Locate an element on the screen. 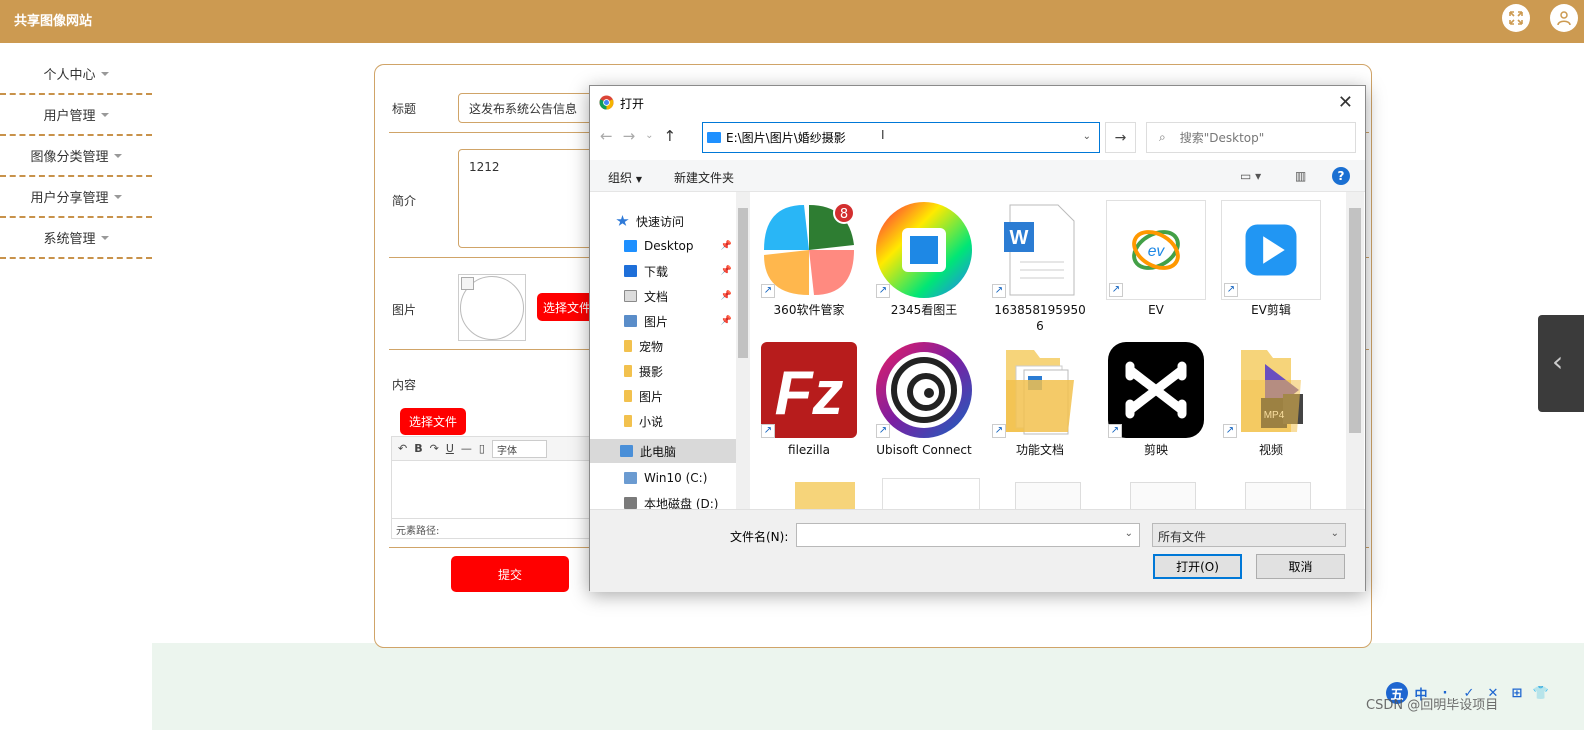  files-scrollbar is located at coordinates (1355, 350).